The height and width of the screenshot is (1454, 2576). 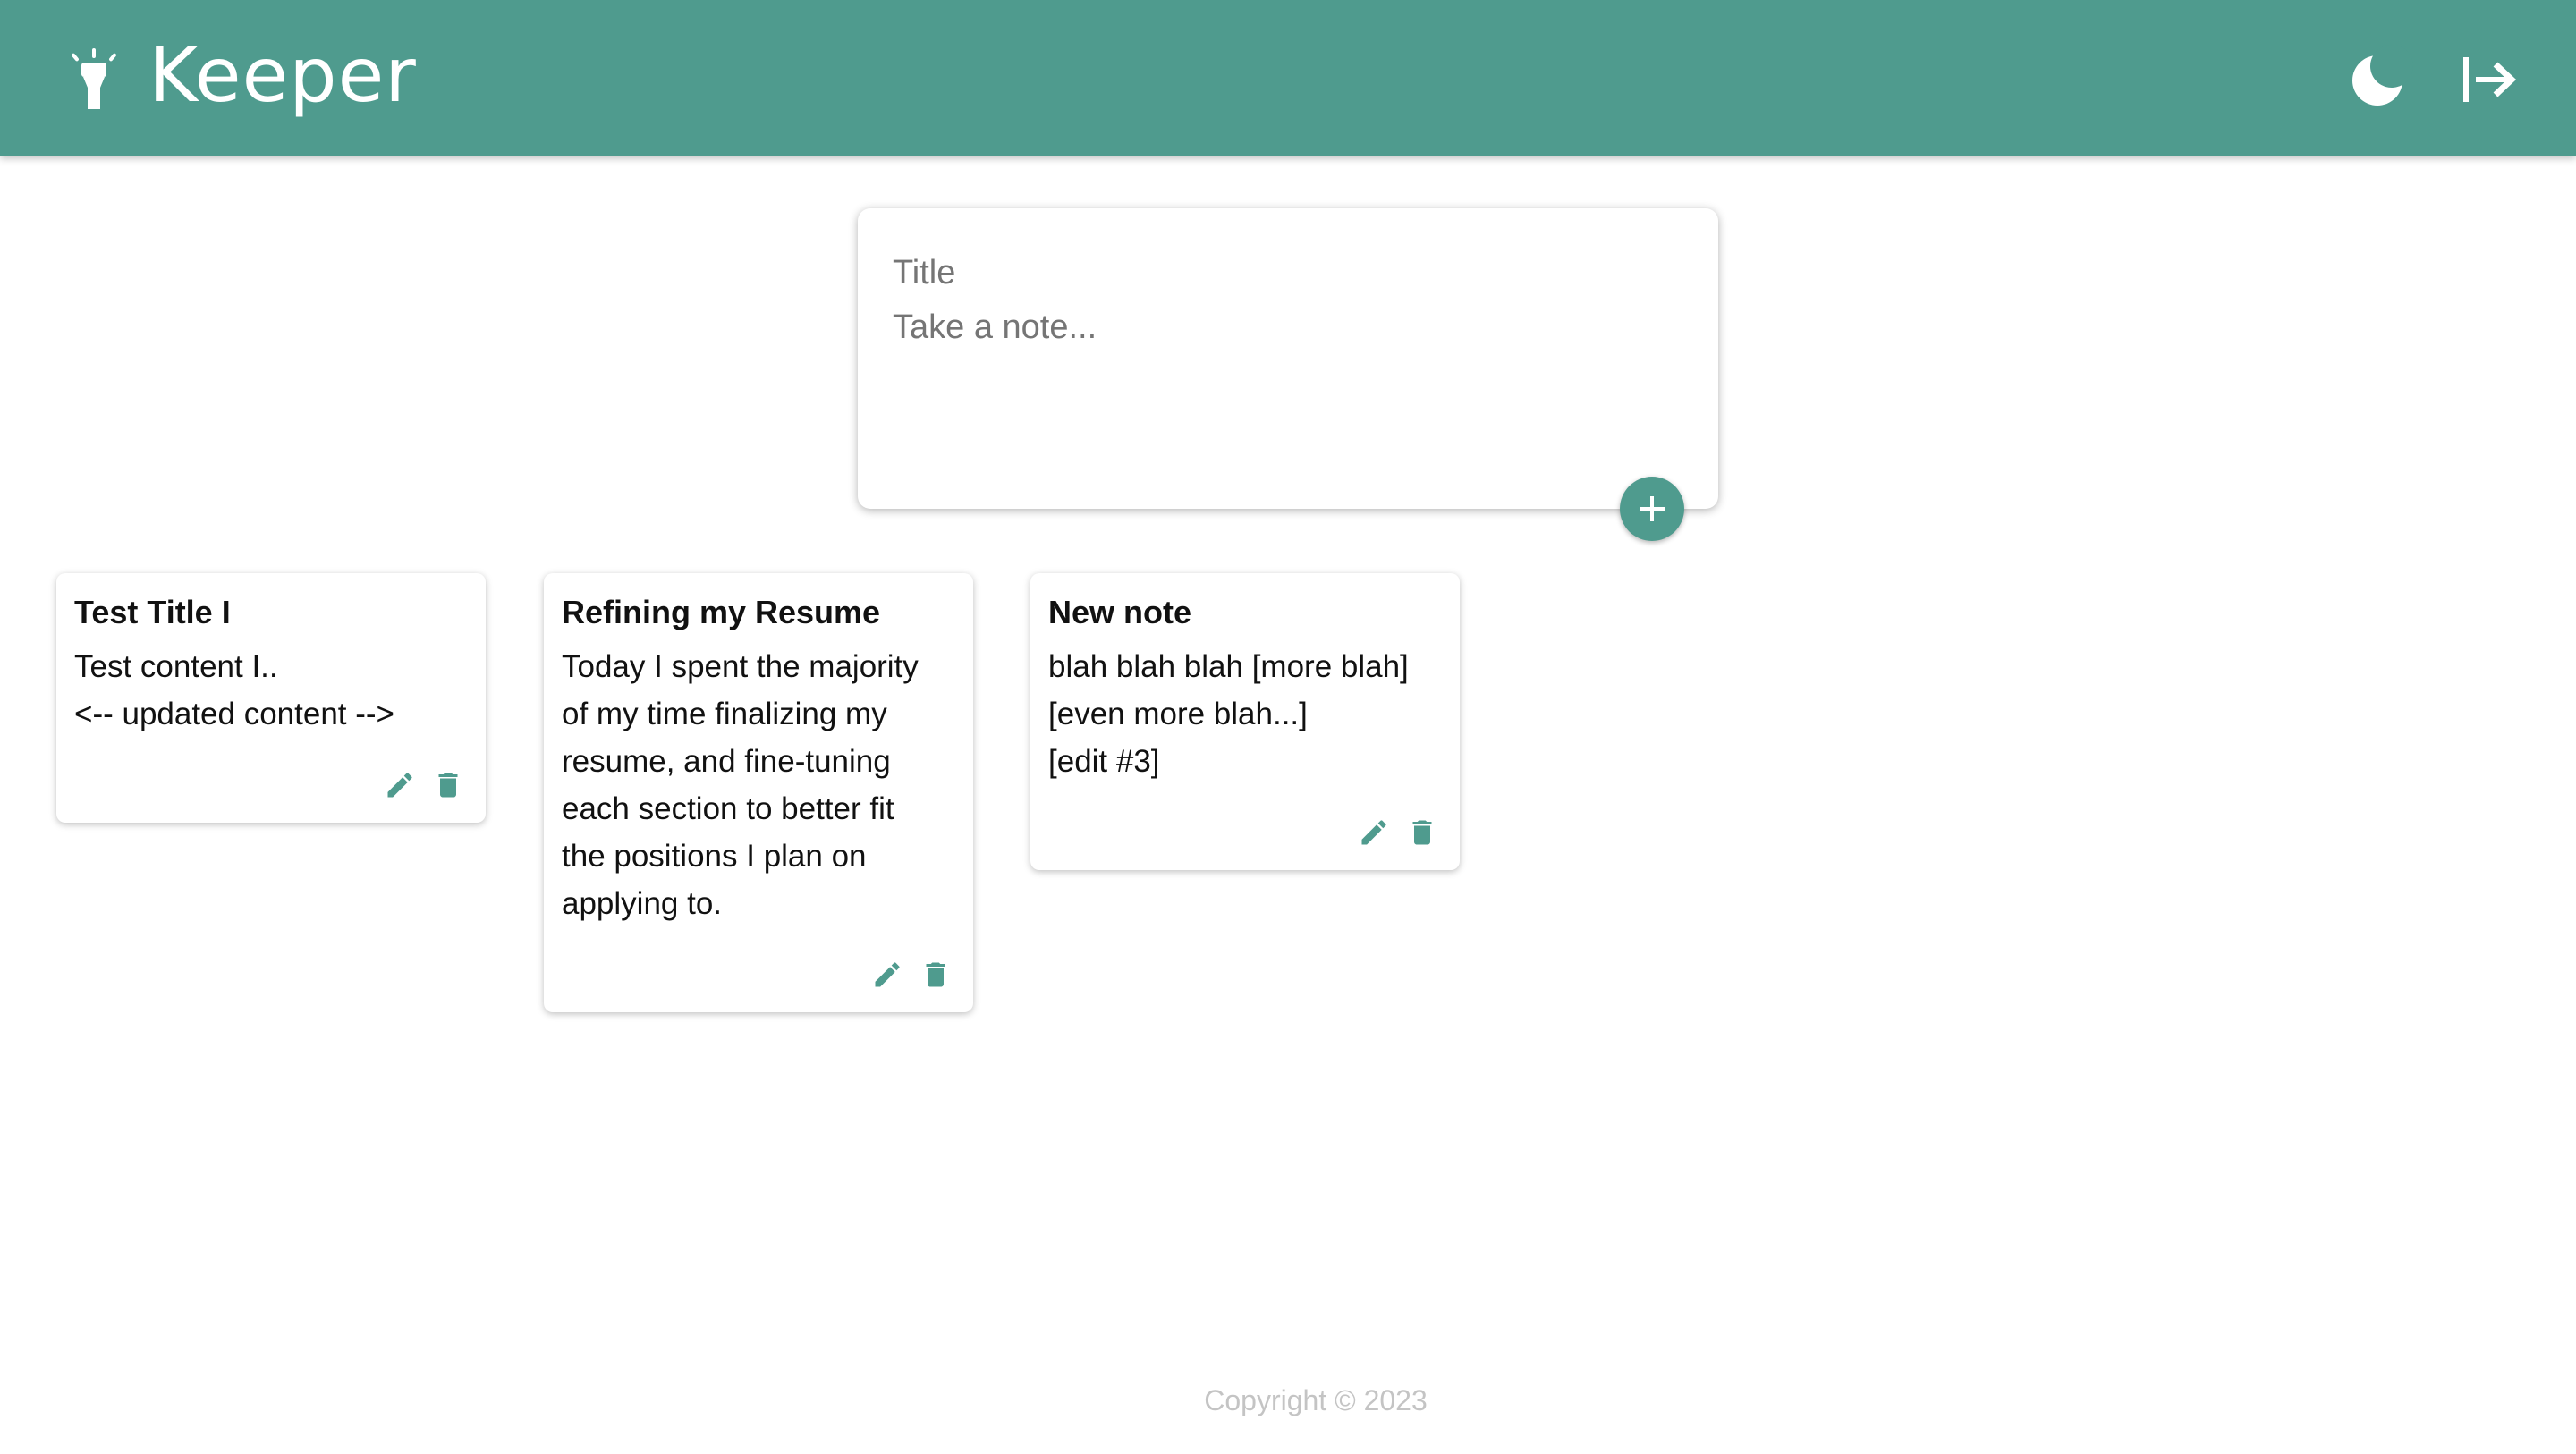 I want to click on moon-icon, so click(x=2382, y=75).